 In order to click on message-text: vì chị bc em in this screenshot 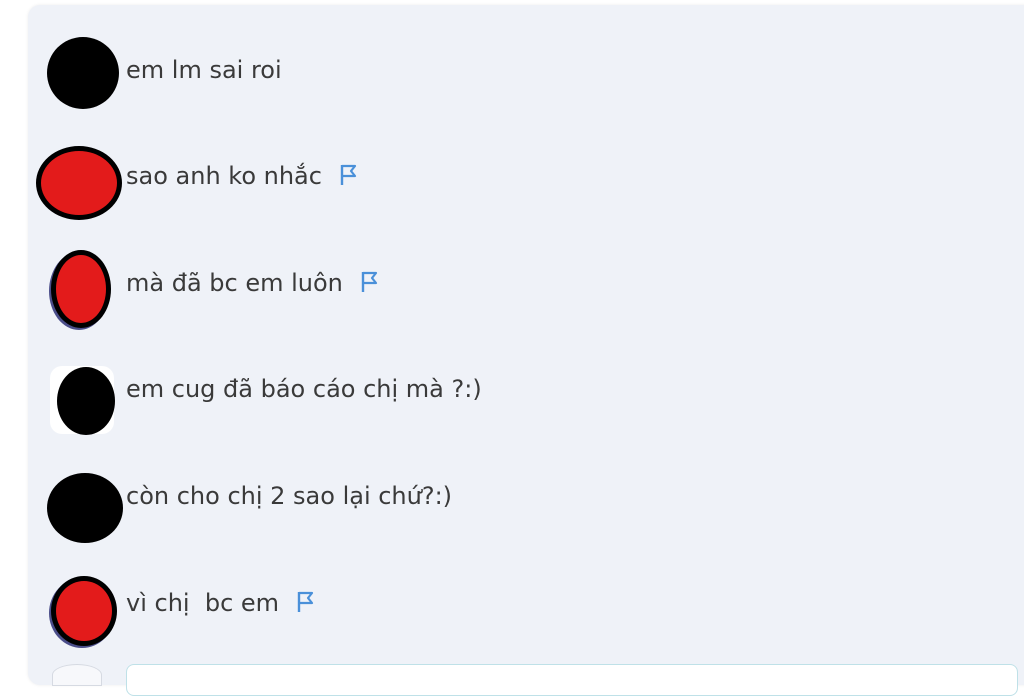, I will do `click(203, 603)`.